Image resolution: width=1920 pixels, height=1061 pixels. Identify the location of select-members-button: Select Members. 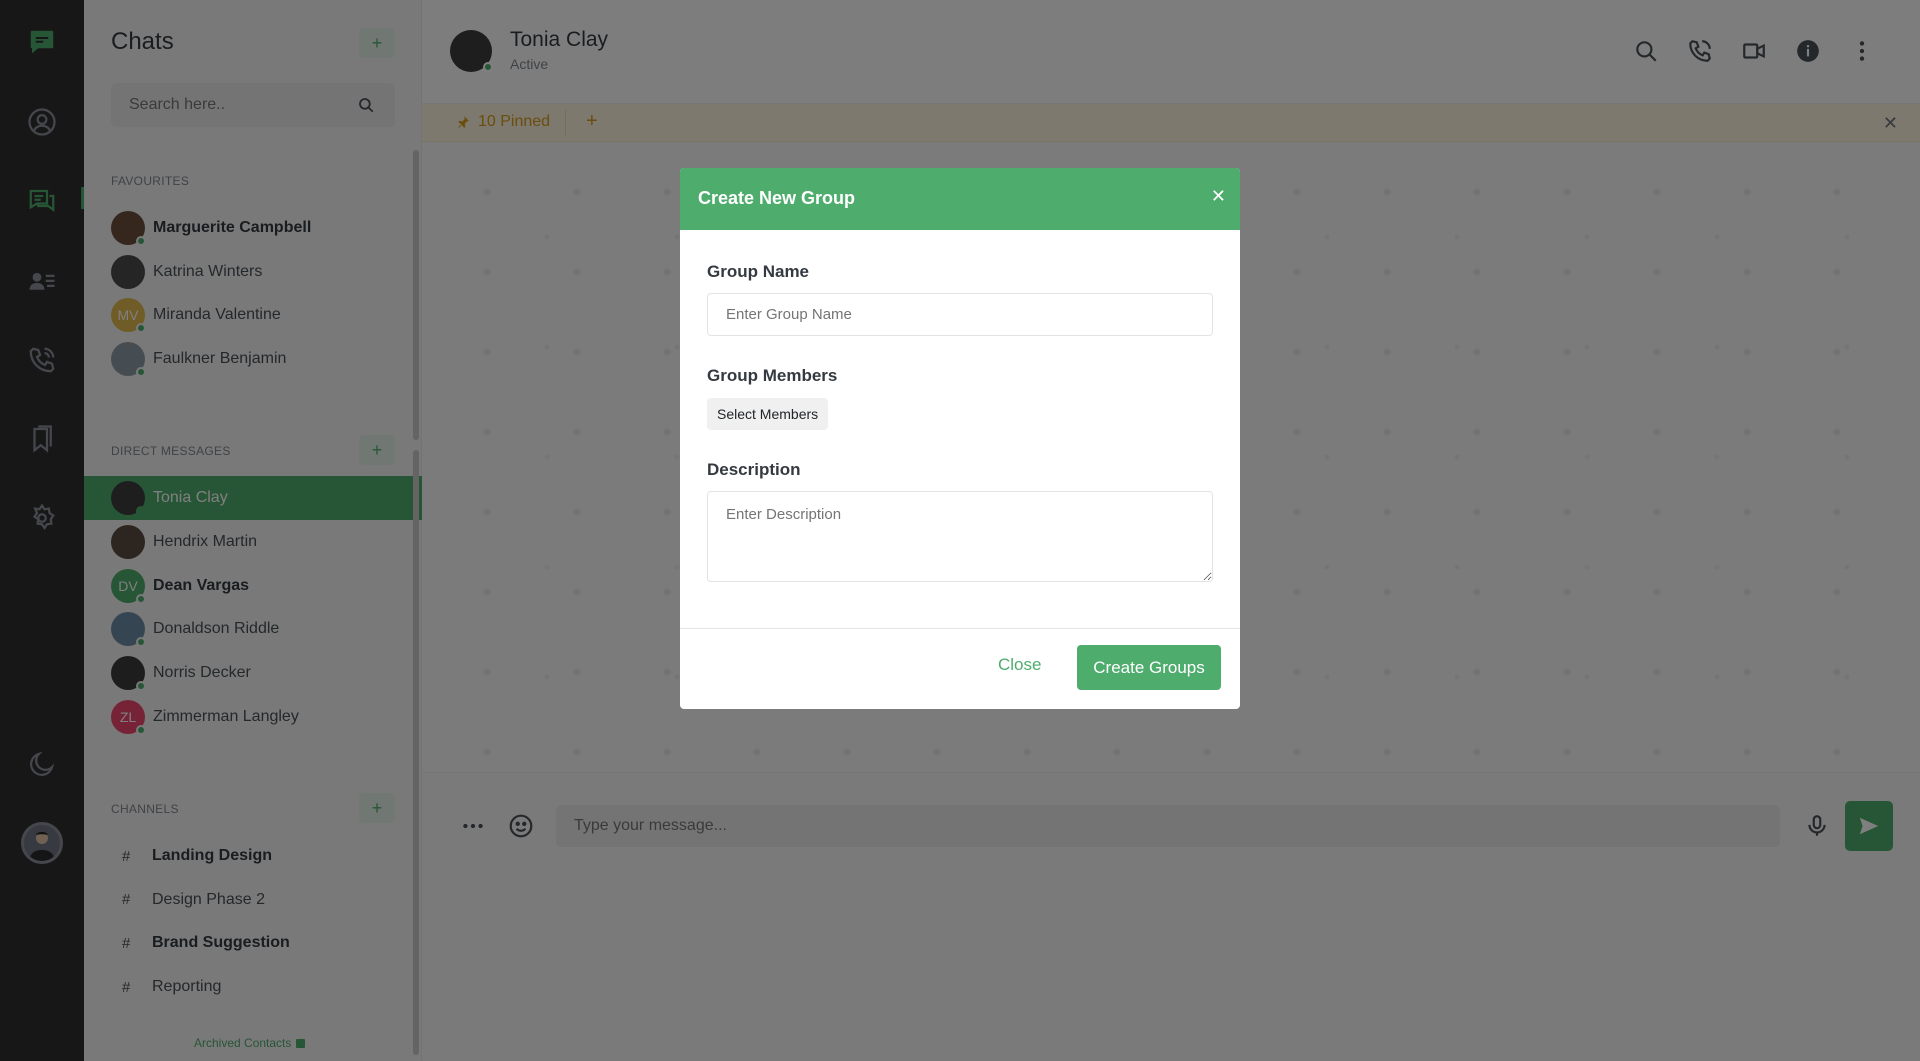
(768, 414).